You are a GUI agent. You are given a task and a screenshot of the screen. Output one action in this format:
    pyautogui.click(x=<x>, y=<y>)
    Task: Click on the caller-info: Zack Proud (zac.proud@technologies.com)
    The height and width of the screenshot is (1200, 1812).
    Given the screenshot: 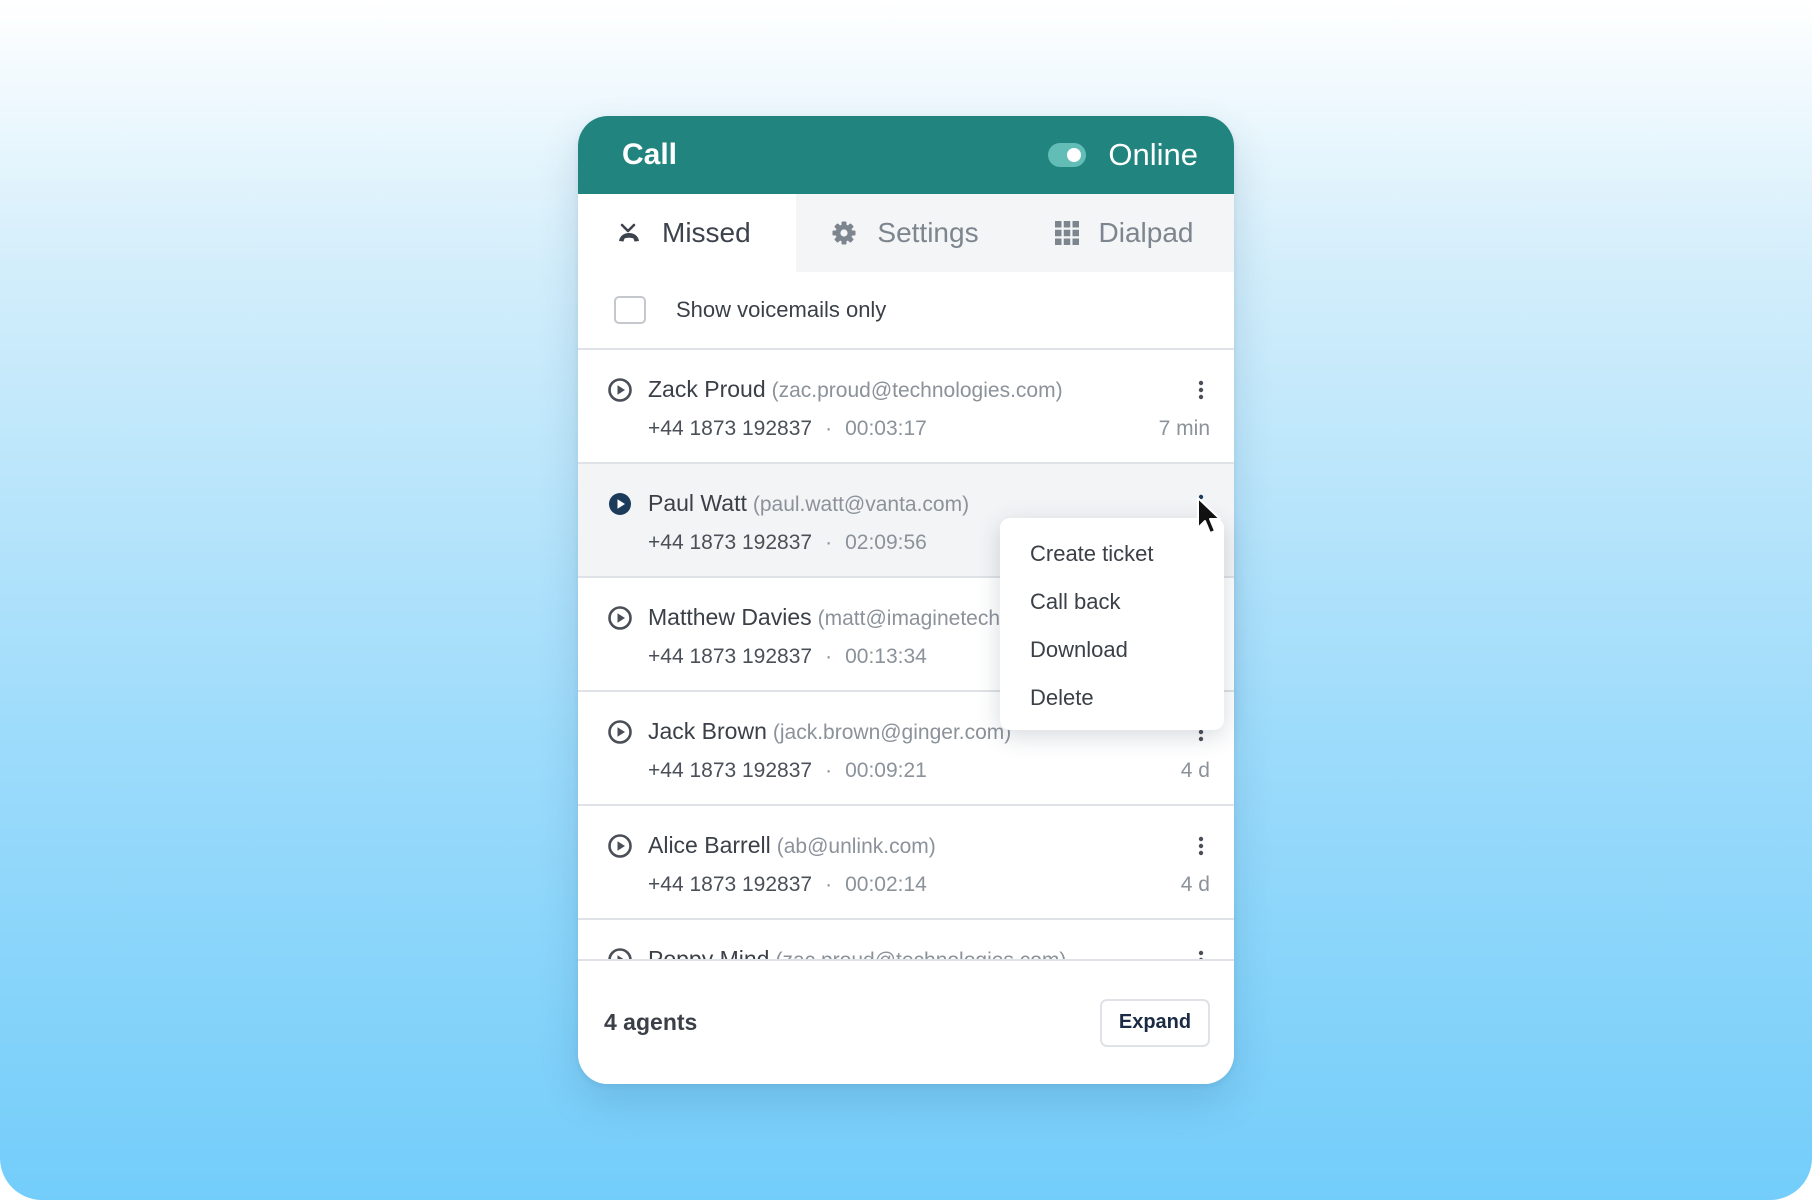 What is the action you would take?
    pyautogui.click(x=855, y=389)
    